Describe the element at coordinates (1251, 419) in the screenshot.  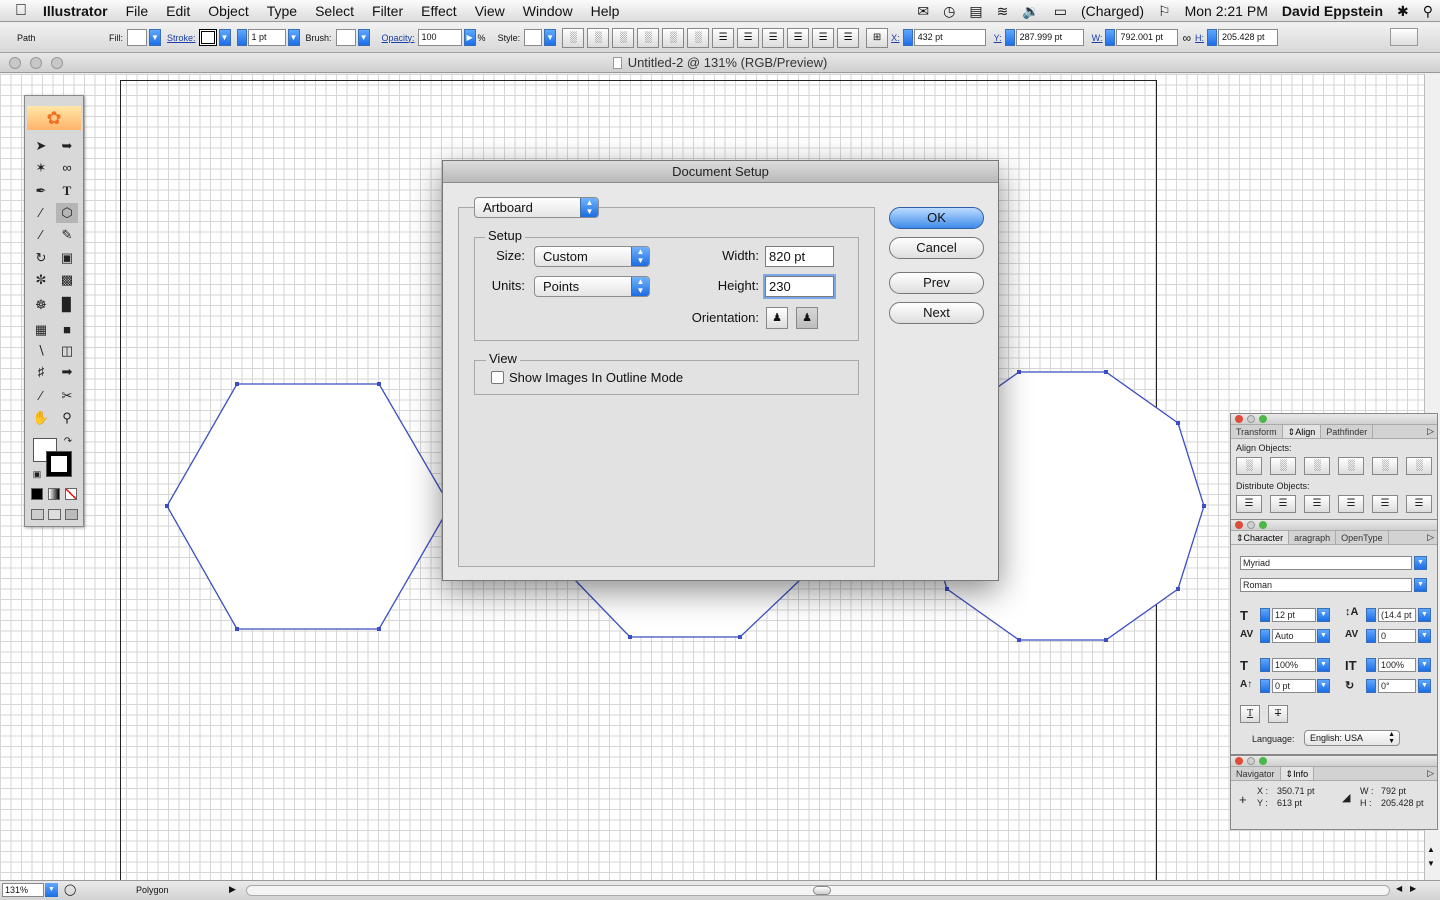
I see `panel-minimize-icon` at that location.